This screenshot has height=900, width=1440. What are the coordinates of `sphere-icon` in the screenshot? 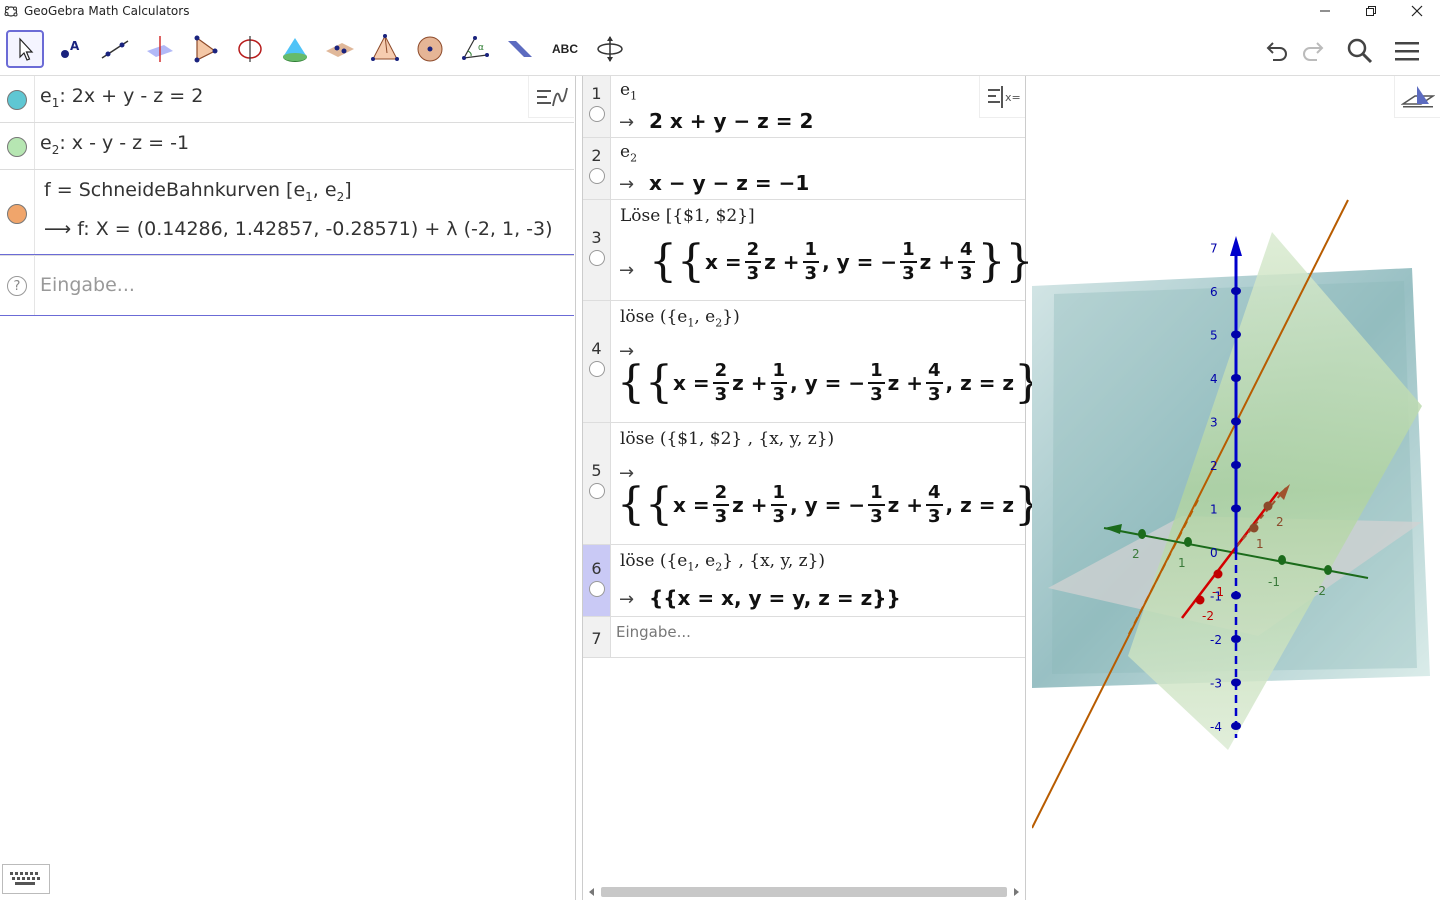 It's located at (430, 49).